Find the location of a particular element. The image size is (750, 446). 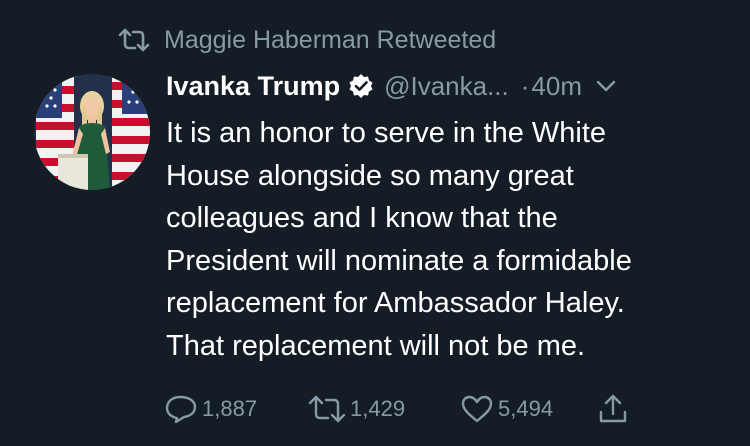

reply-count: 1,887 is located at coordinates (230, 408).